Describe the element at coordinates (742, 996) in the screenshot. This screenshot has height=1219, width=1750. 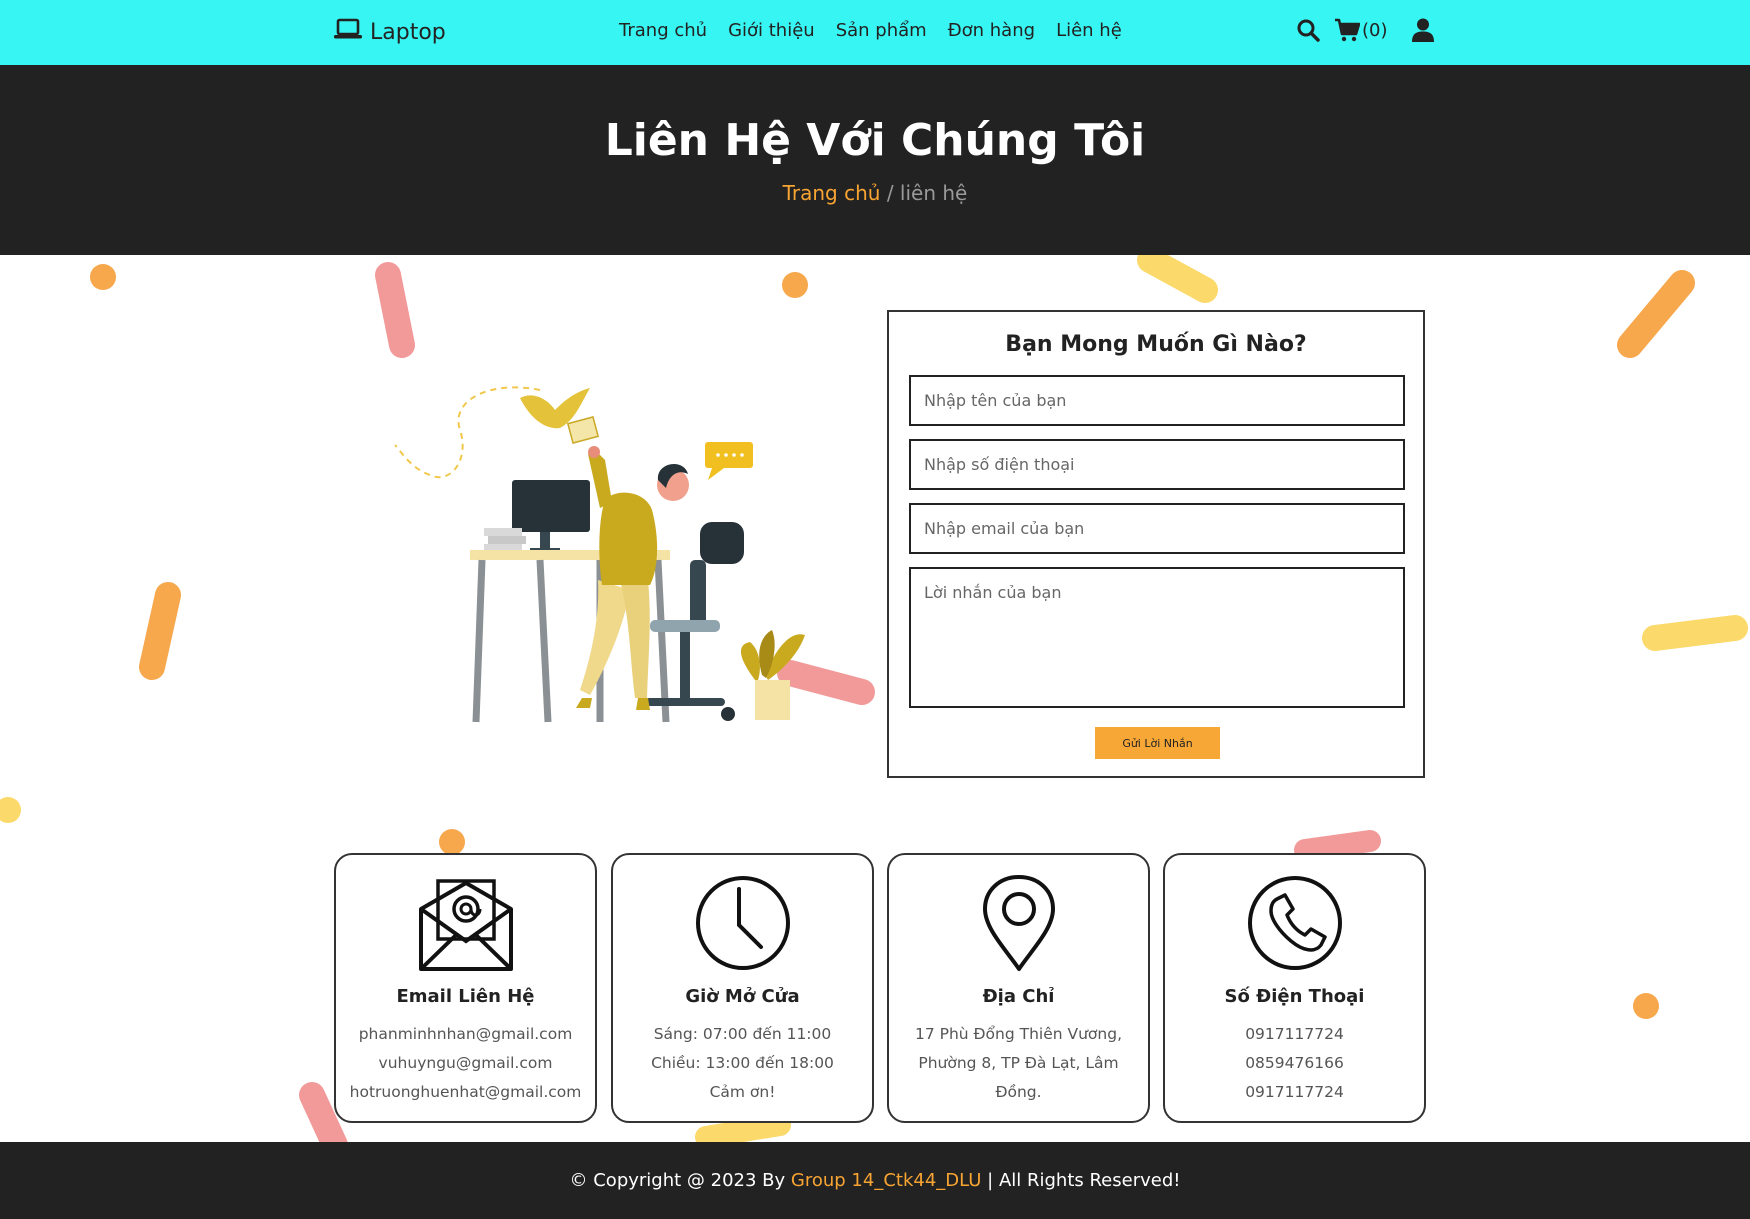
I see `hours-card-title: Giờ Mở Cửa` at that location.